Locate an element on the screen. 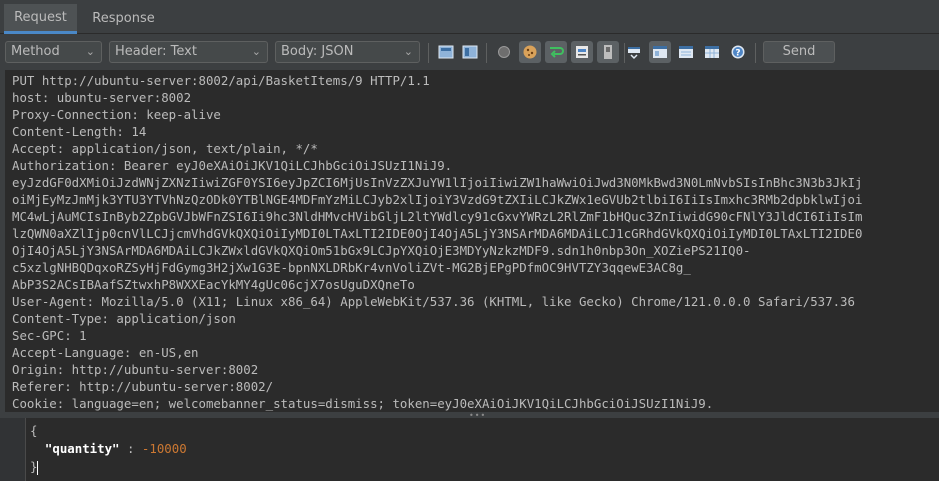 Image resolution: width=939 pixels, height=481 pixels. line-gutter is located at coordinates (13, 449).